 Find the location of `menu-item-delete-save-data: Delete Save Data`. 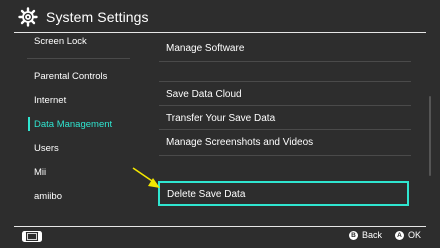

menu-item-delete-save-data: Delete Save Data is located at coordinates (283, 193).